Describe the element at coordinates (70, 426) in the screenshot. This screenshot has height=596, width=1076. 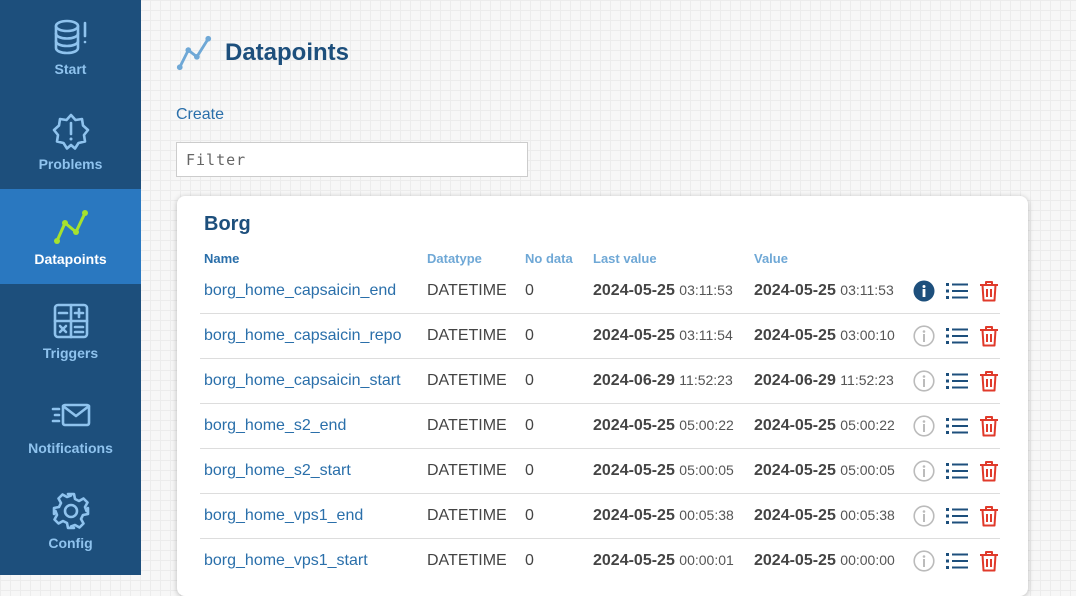
I see `sidebar-item-notifications: Notifications` at that location.